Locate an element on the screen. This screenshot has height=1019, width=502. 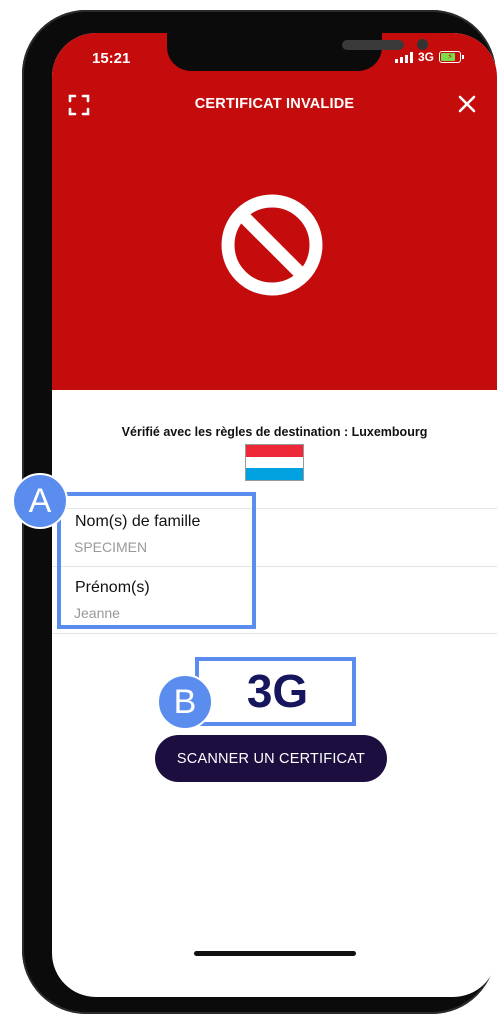
scan-certificate-button: SCANNER UN CERTIFICAT is located at coordinates (271, 758).